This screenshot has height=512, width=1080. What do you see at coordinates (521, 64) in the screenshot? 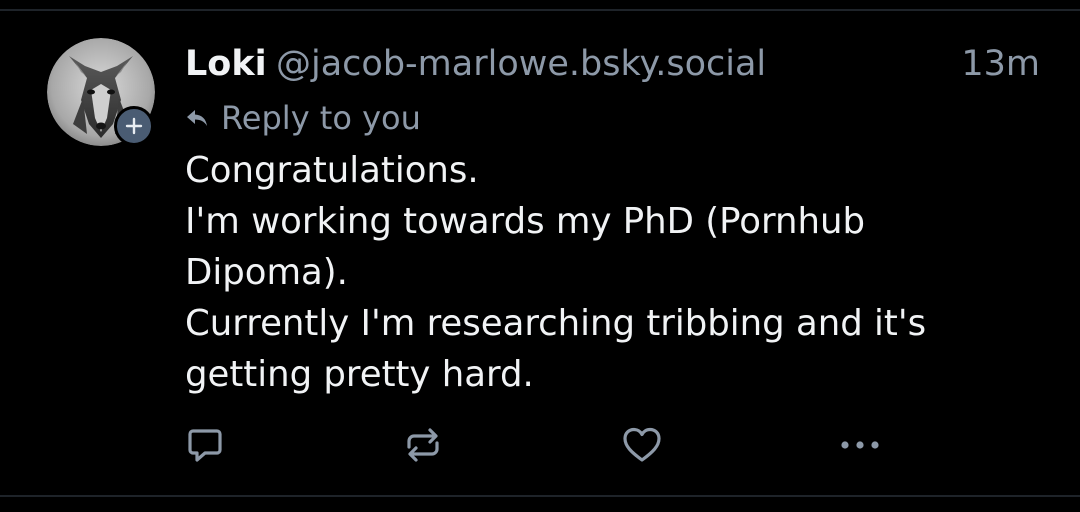
I see `author-handle: @jacob-marlowe.bsky.social` at bounding box center [521, 64].